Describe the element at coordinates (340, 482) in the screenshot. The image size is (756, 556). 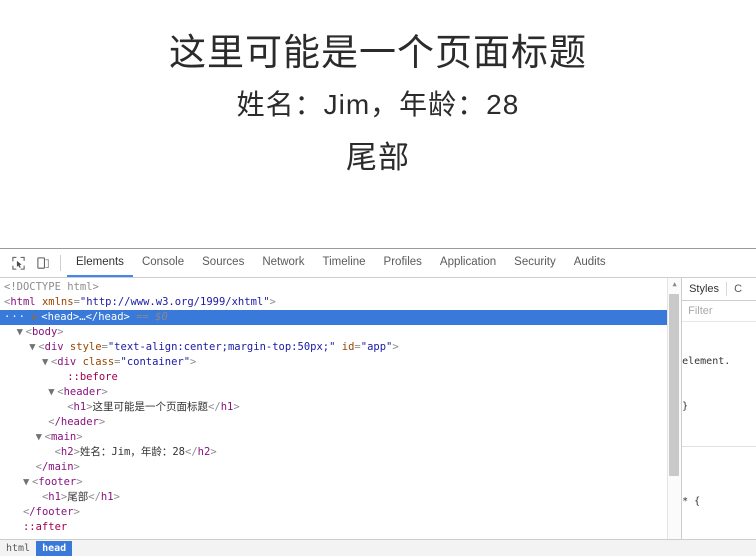
I see `dom-row-footer: ▼ <footer>` at that location.